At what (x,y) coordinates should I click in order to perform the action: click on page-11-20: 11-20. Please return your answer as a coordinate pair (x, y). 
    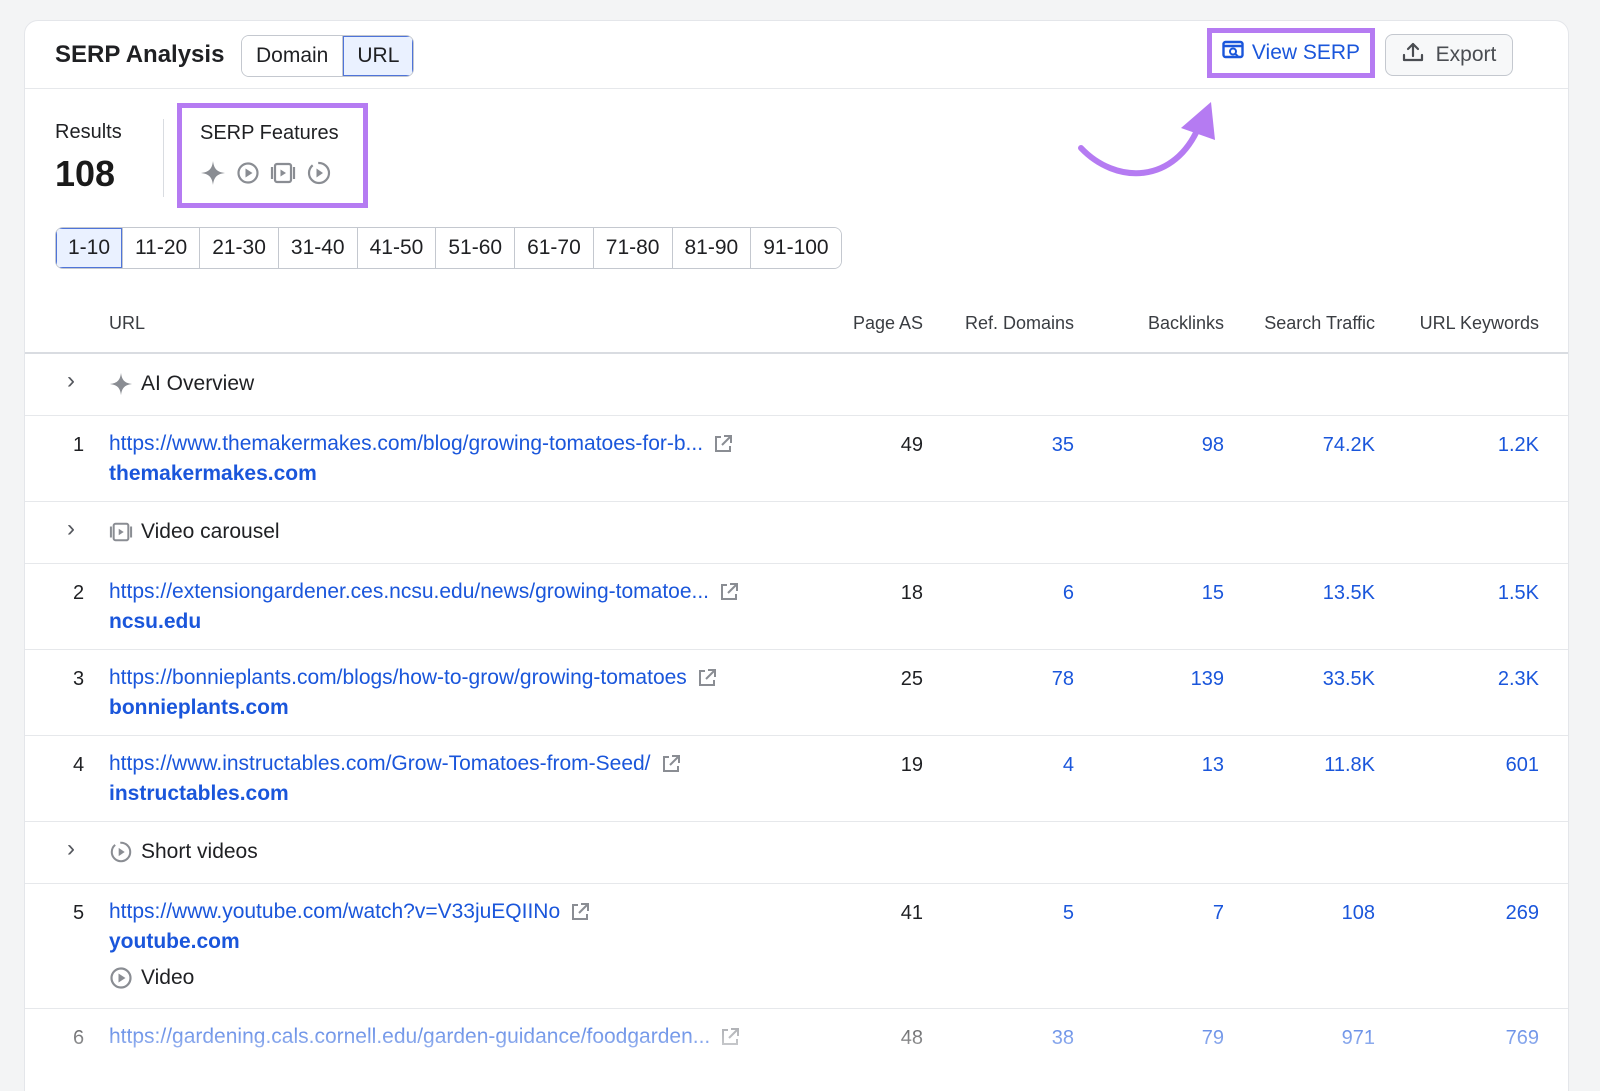
    Looking at the image, I should click on (162, 248).